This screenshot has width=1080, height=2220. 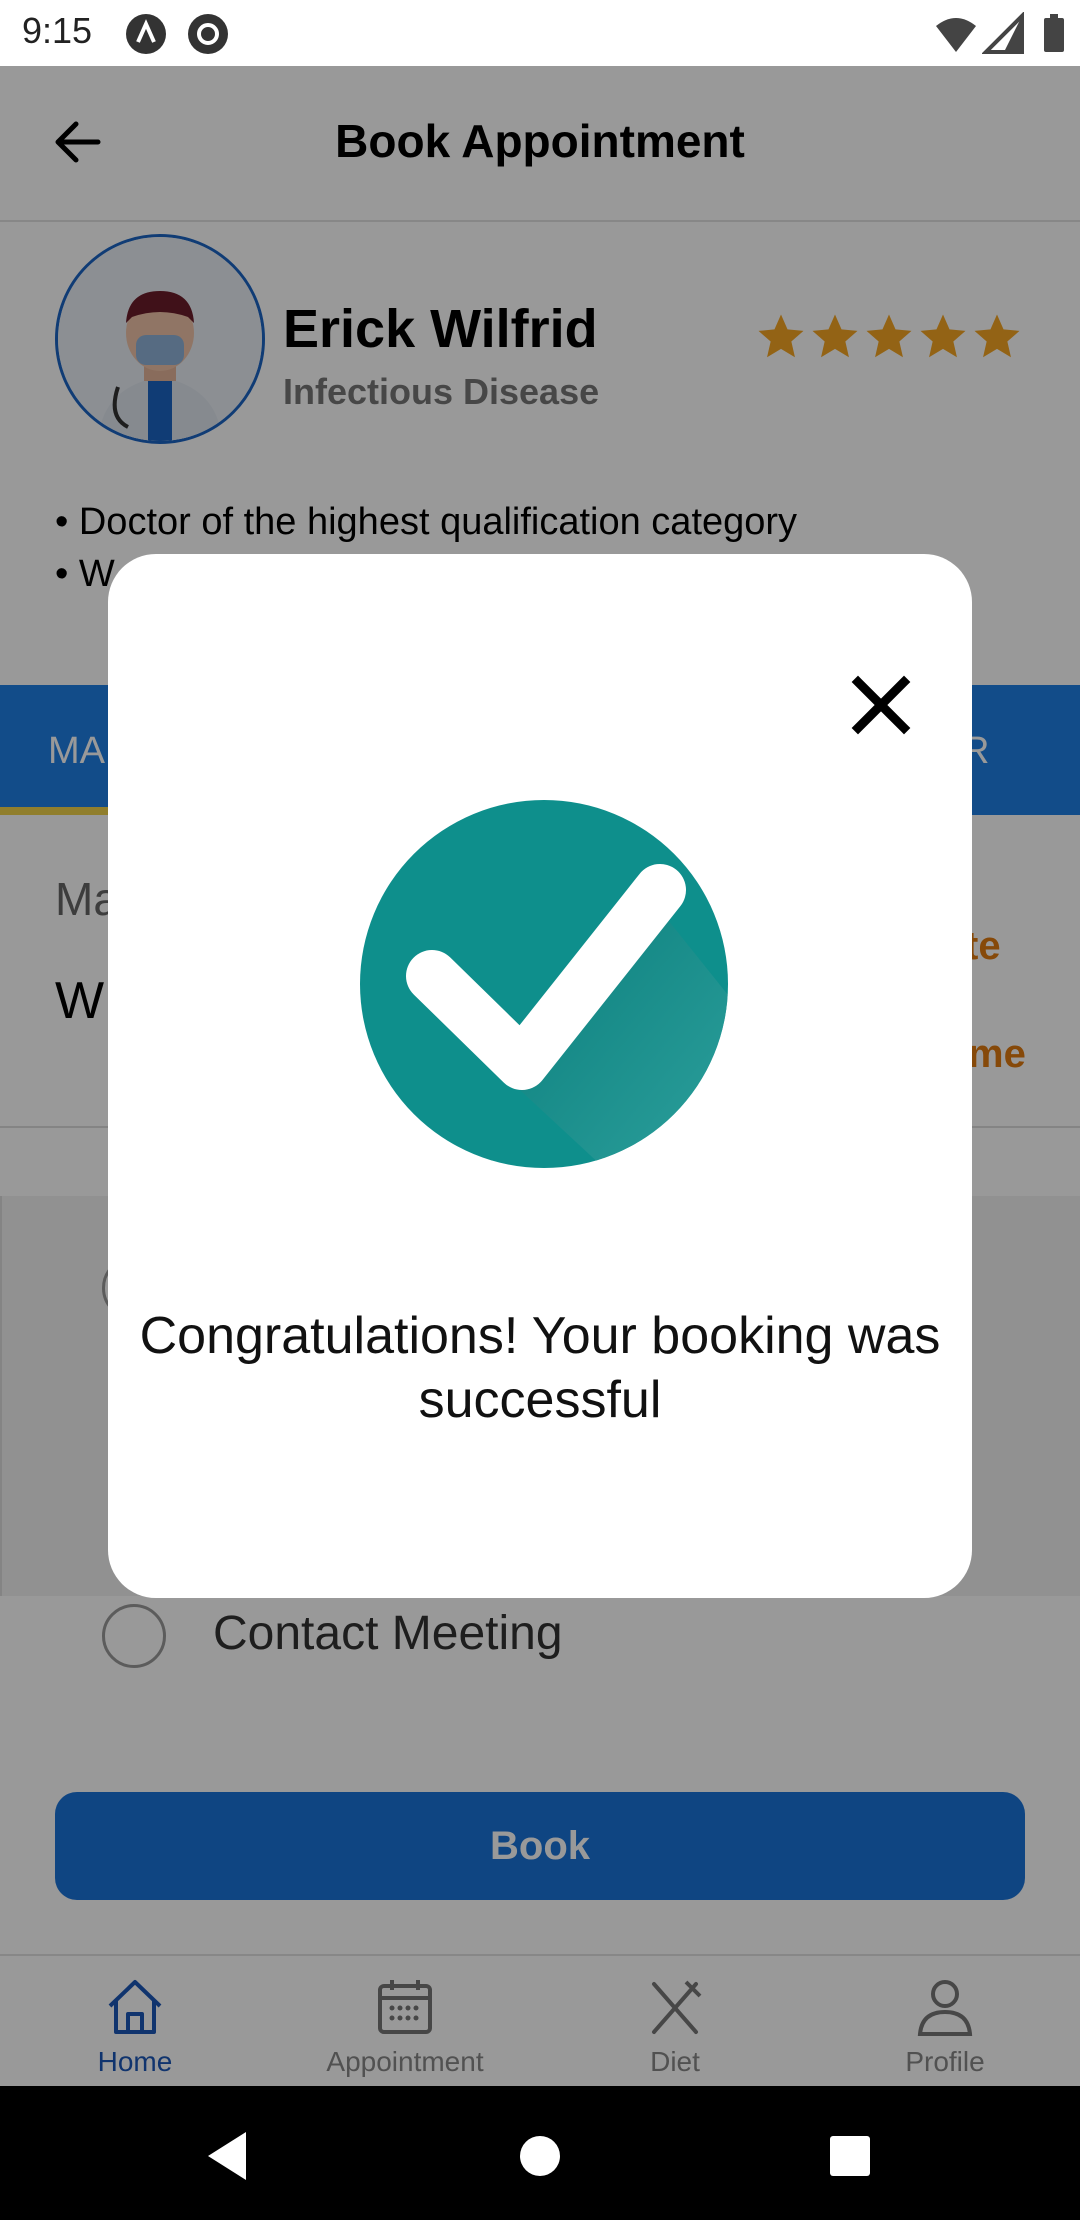 What do you see at coordinates (1003, 33) in the screenshot?
I see `signal-icon` at bounding box center [1003, 33].